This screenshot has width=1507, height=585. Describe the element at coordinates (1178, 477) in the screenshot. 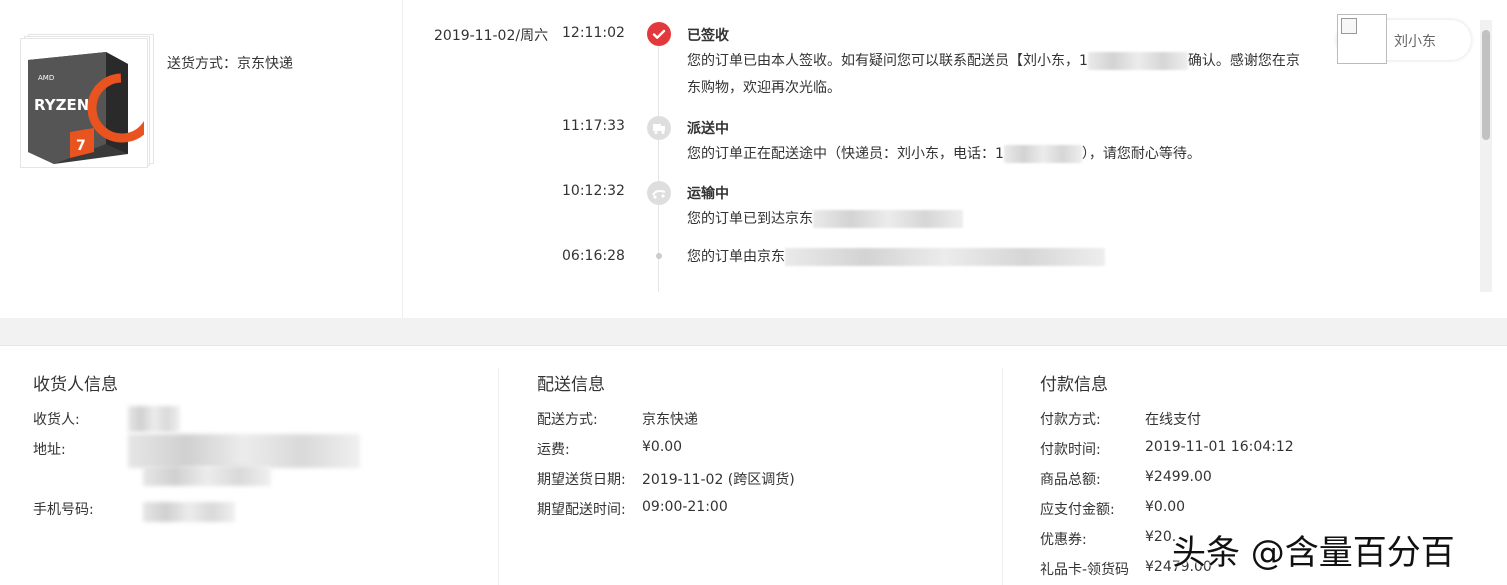

I see `row-value: ¥2499.00` at that location.